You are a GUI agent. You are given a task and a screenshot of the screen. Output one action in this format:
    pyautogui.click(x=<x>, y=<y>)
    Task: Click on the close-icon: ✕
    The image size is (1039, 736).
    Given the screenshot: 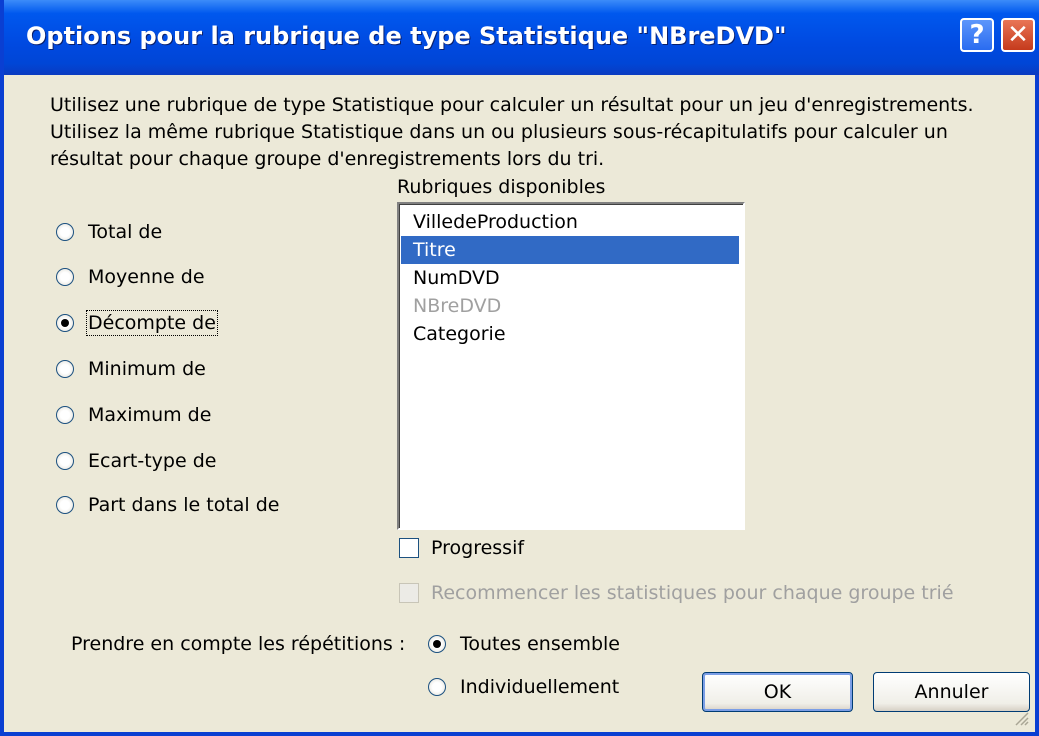 What is the action you would take?
    pyautogui.click(x=1018, y=35)
    